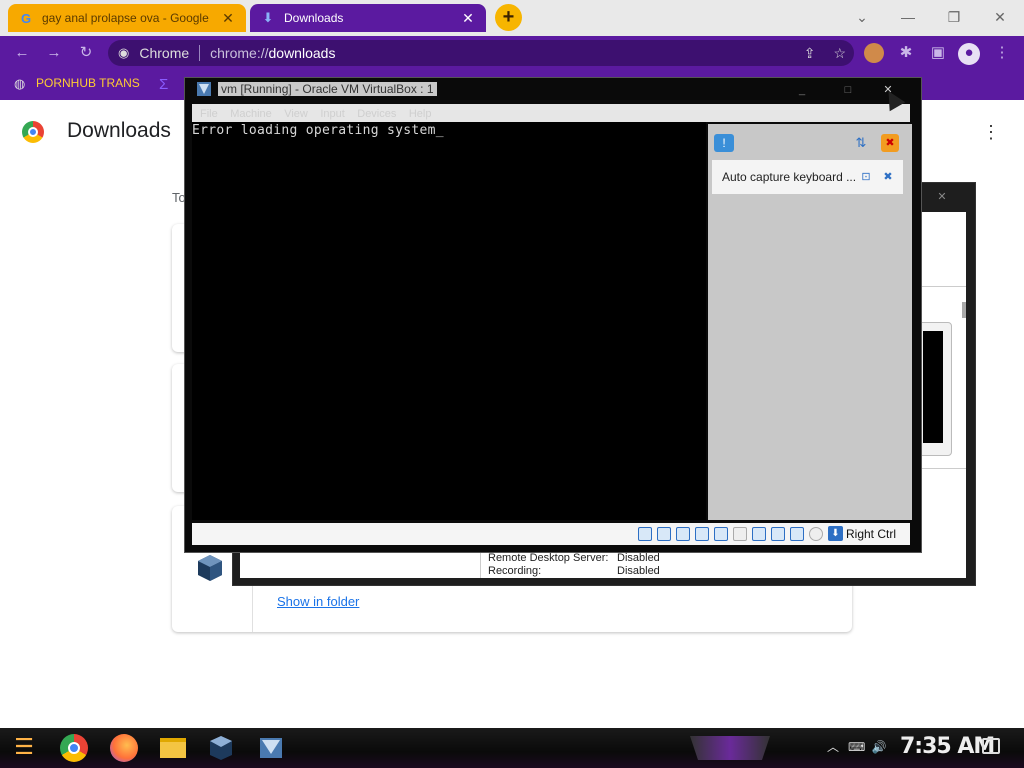 This screenshot has width=1024, height=768. Describe the element at coordinates (802, 90) in the screenshot. I see `vm-minimize-button: _` at that location.